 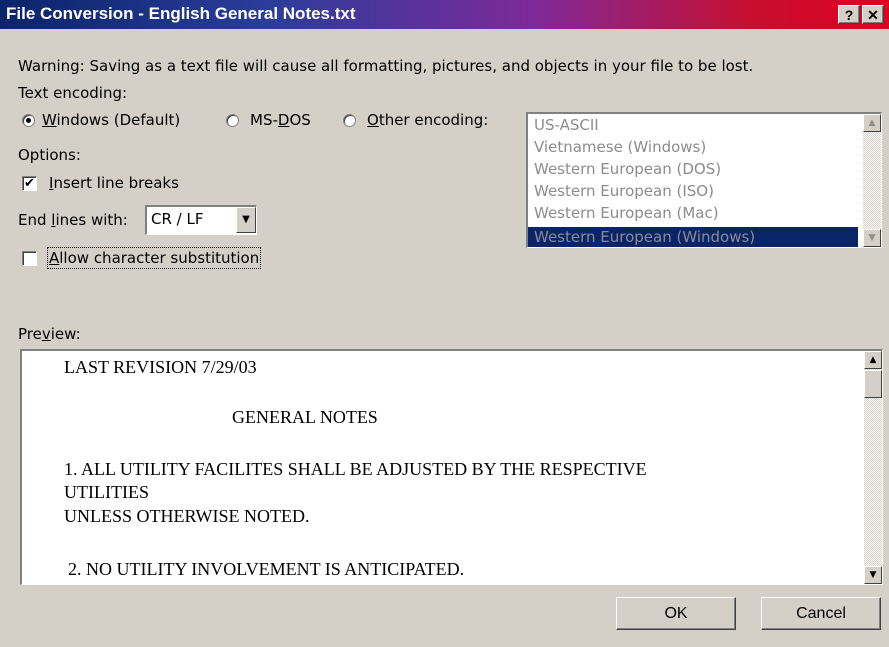 What do you see at coordinates (676, 613) in the screenshot?
I see `ok-button: OK` at bounding box center [676, 613].